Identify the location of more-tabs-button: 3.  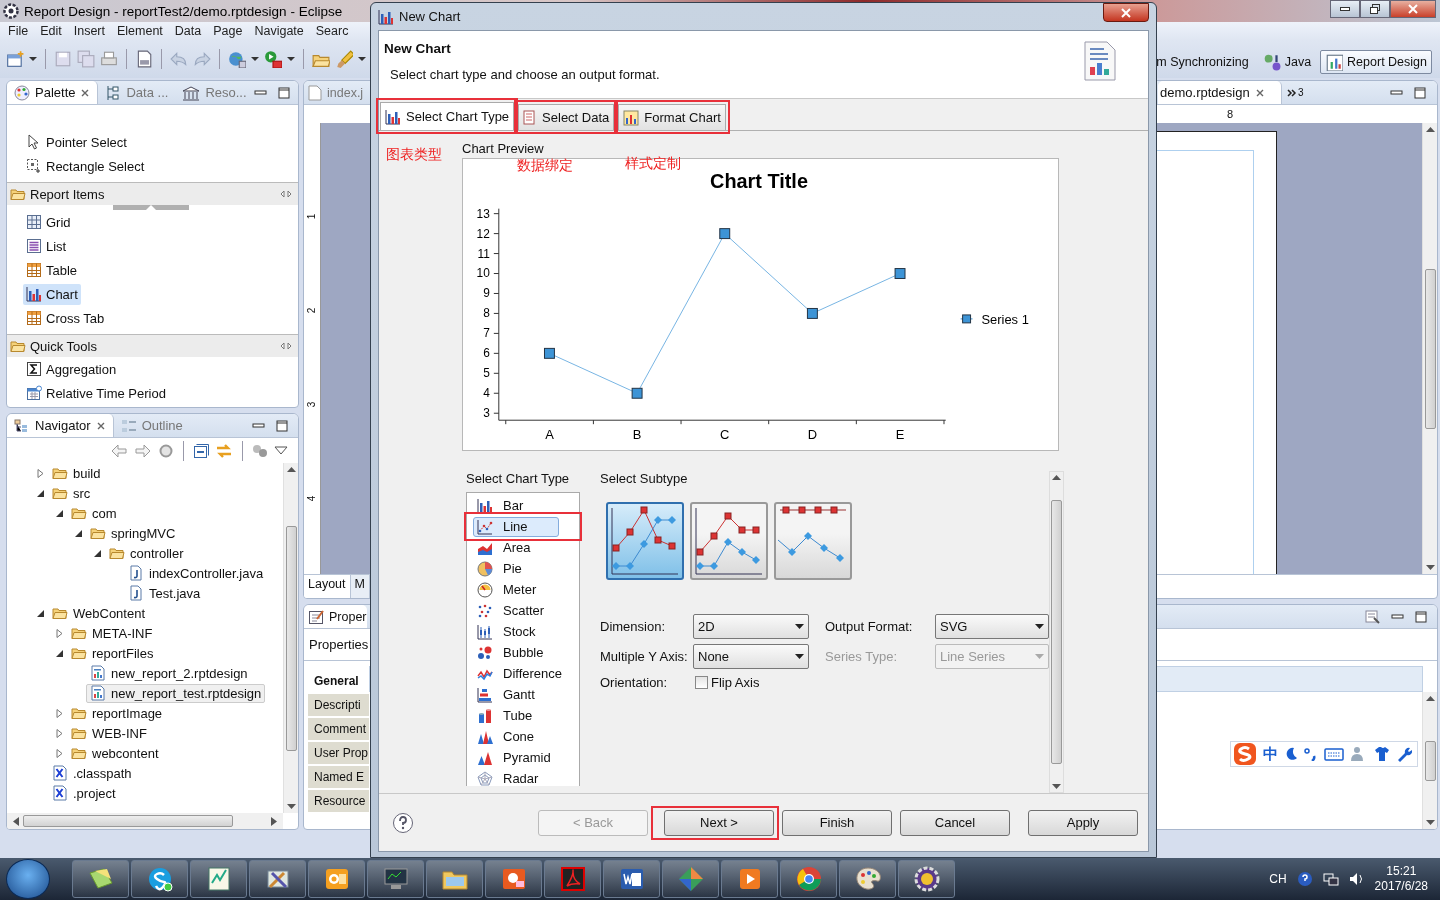
(1295, 92).